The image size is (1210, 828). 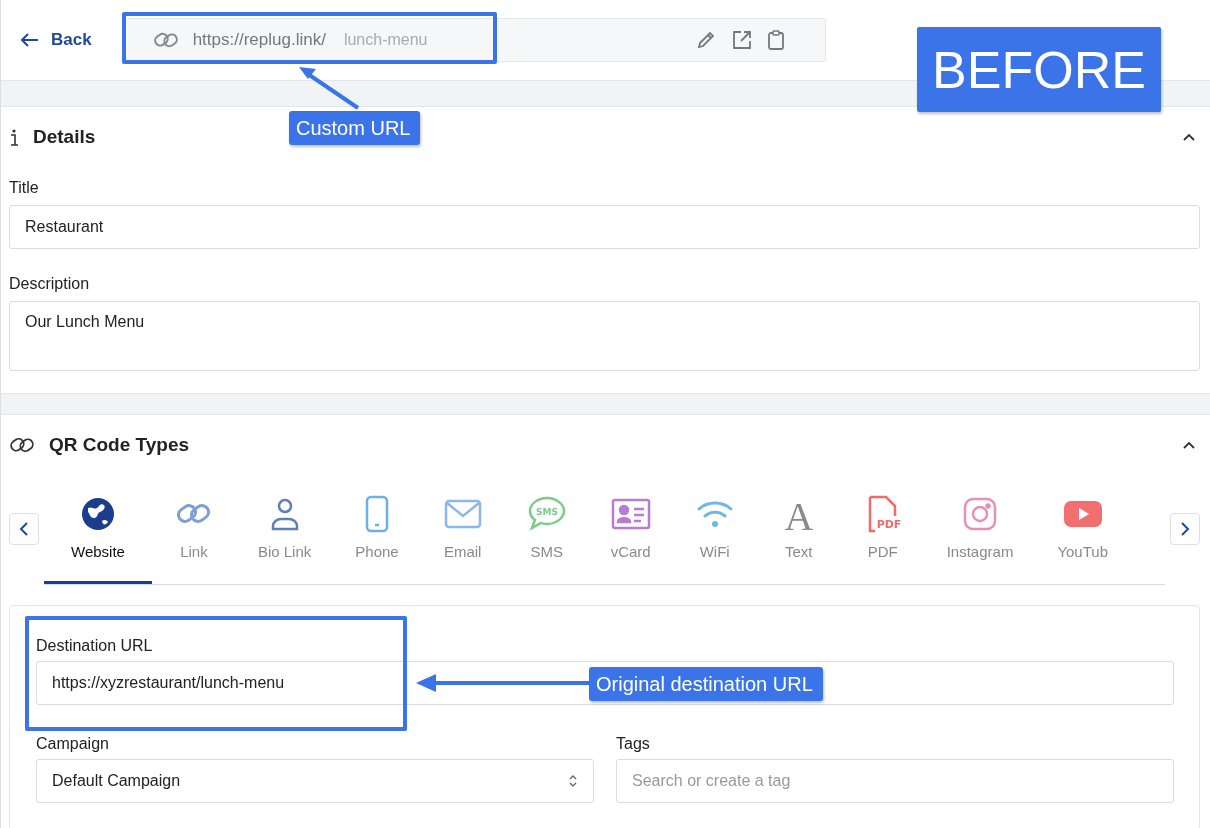 I want to click on scroll-right-button, so click(x=1185, y=529).